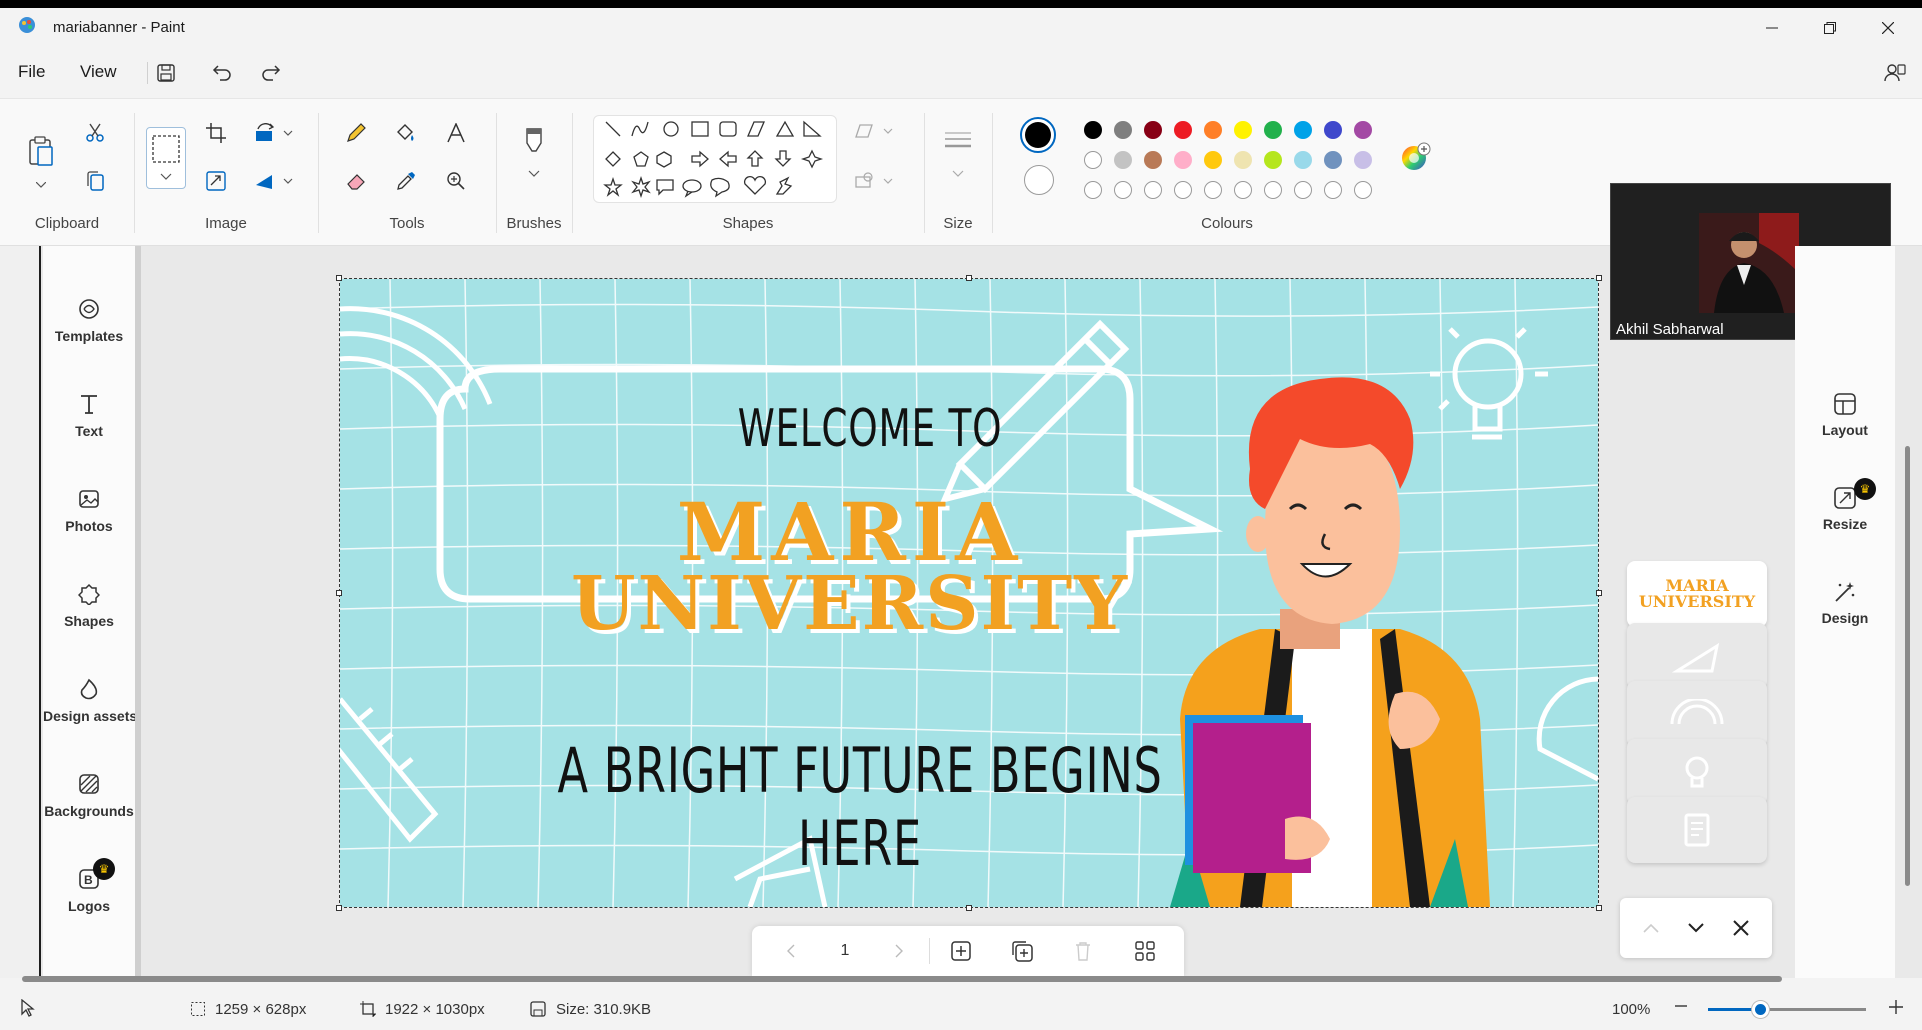 The width and height of the screenshot is (1922, 1030). What do you see at coordinates (90, 716) in the screenshot?
I see `panel-design-assets: Design assets` at bounding box center [90, 716].